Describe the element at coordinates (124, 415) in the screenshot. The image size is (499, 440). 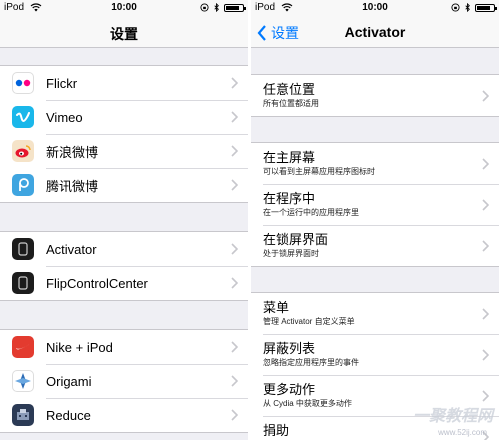
I see `settings-item-reduce: Reduce` at that location.